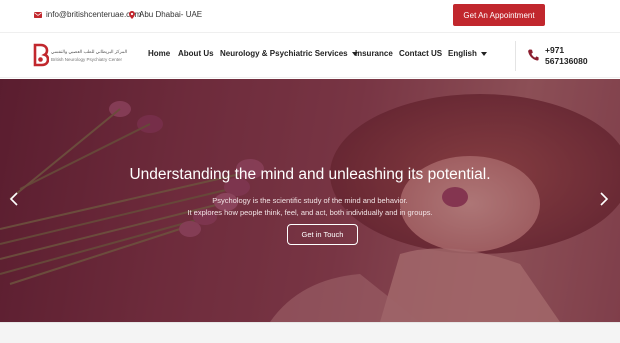  What do you see at coordinates (87, 59) in the screenshot?
I see `logo-english-text: British Neurology Psychiatry Center` at bounding box center [87, 59].